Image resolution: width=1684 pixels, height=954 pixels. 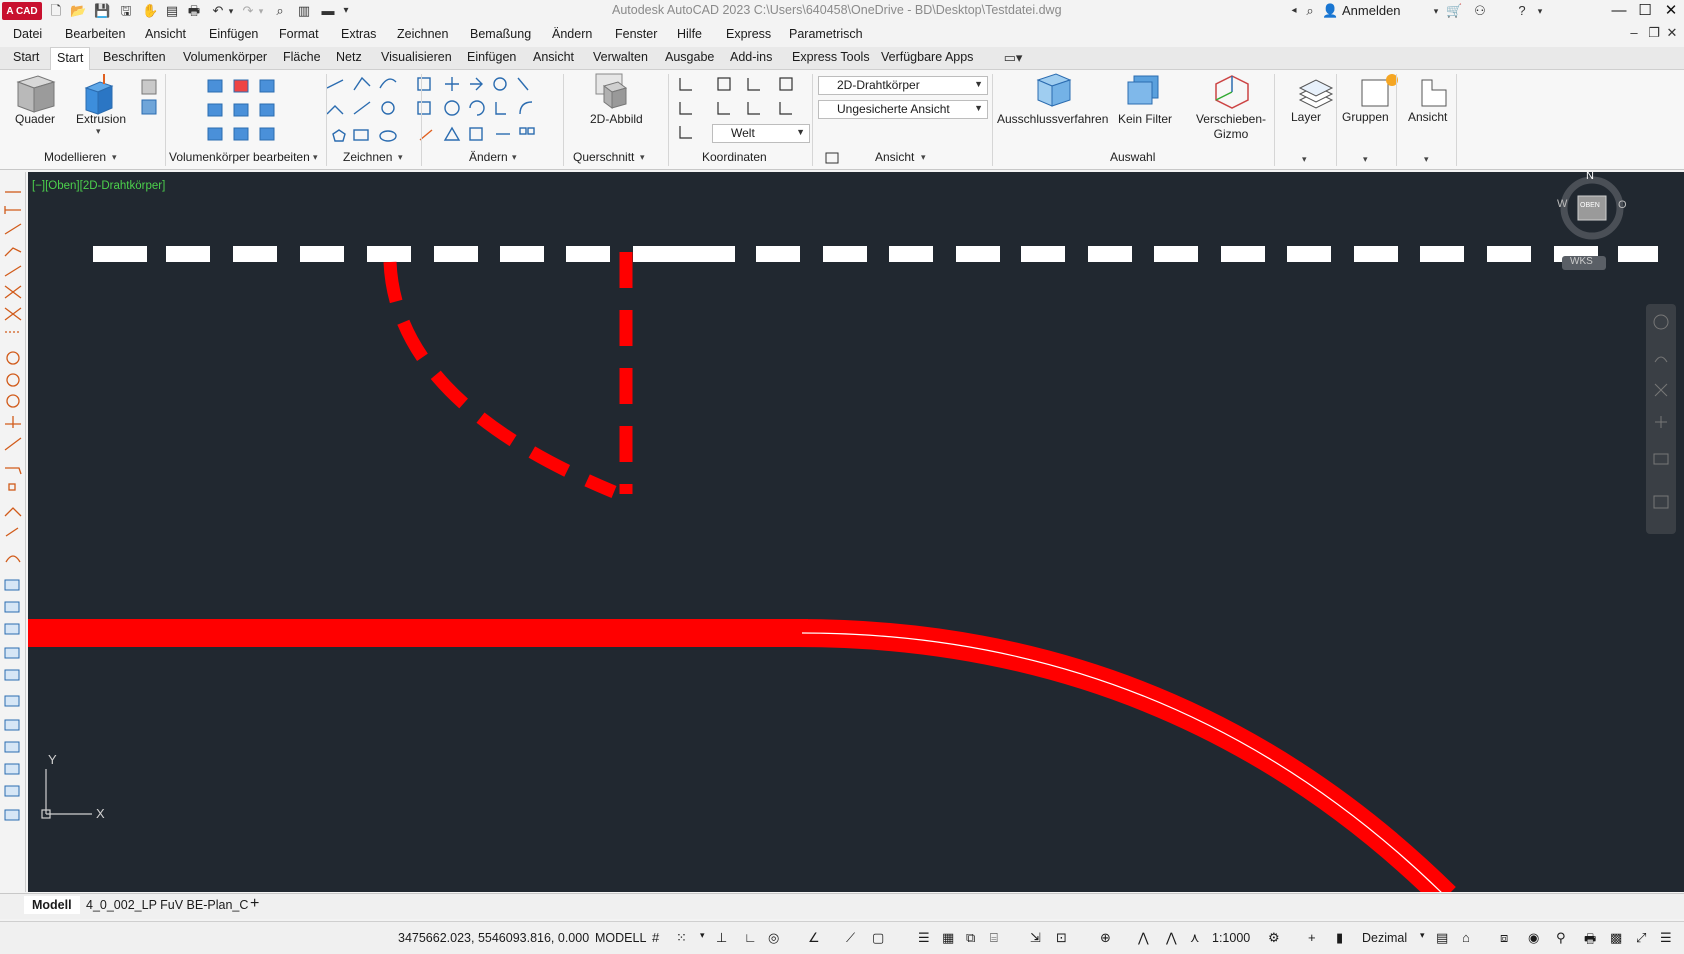 I want to click on new-file-icon: 🗋, so click(x=56, y=11).